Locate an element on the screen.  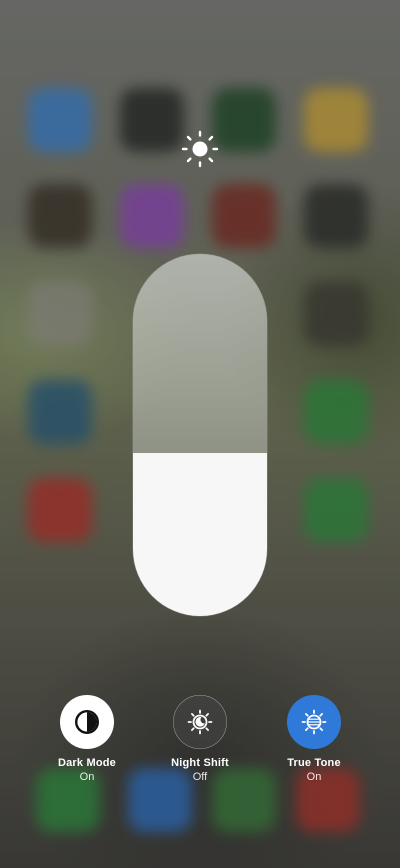
dark-mode-control: Dark Mode On is located at coordinates (87, 739).